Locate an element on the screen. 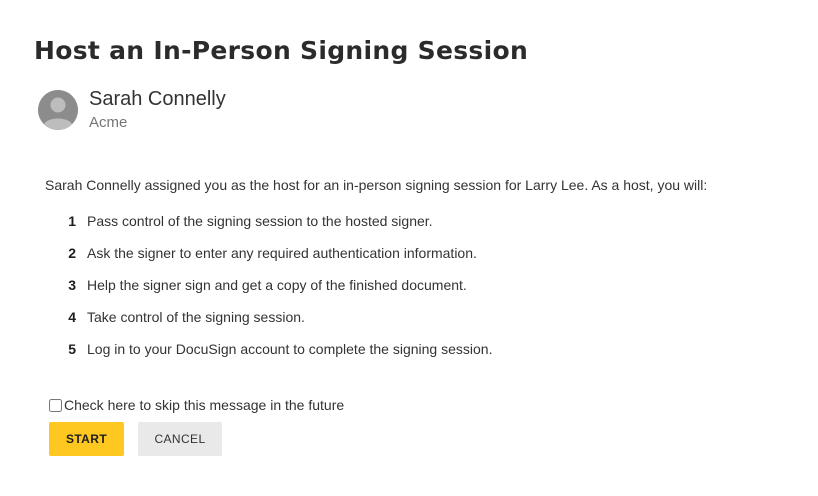  step-number: 3 is located at coordinates (72, 285).